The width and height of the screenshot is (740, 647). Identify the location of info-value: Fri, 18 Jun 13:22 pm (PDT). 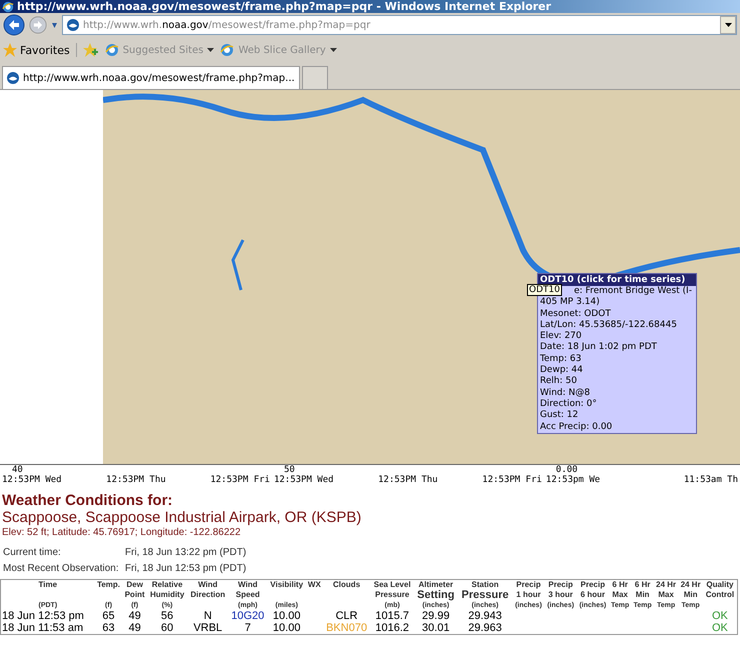
(186, 553).